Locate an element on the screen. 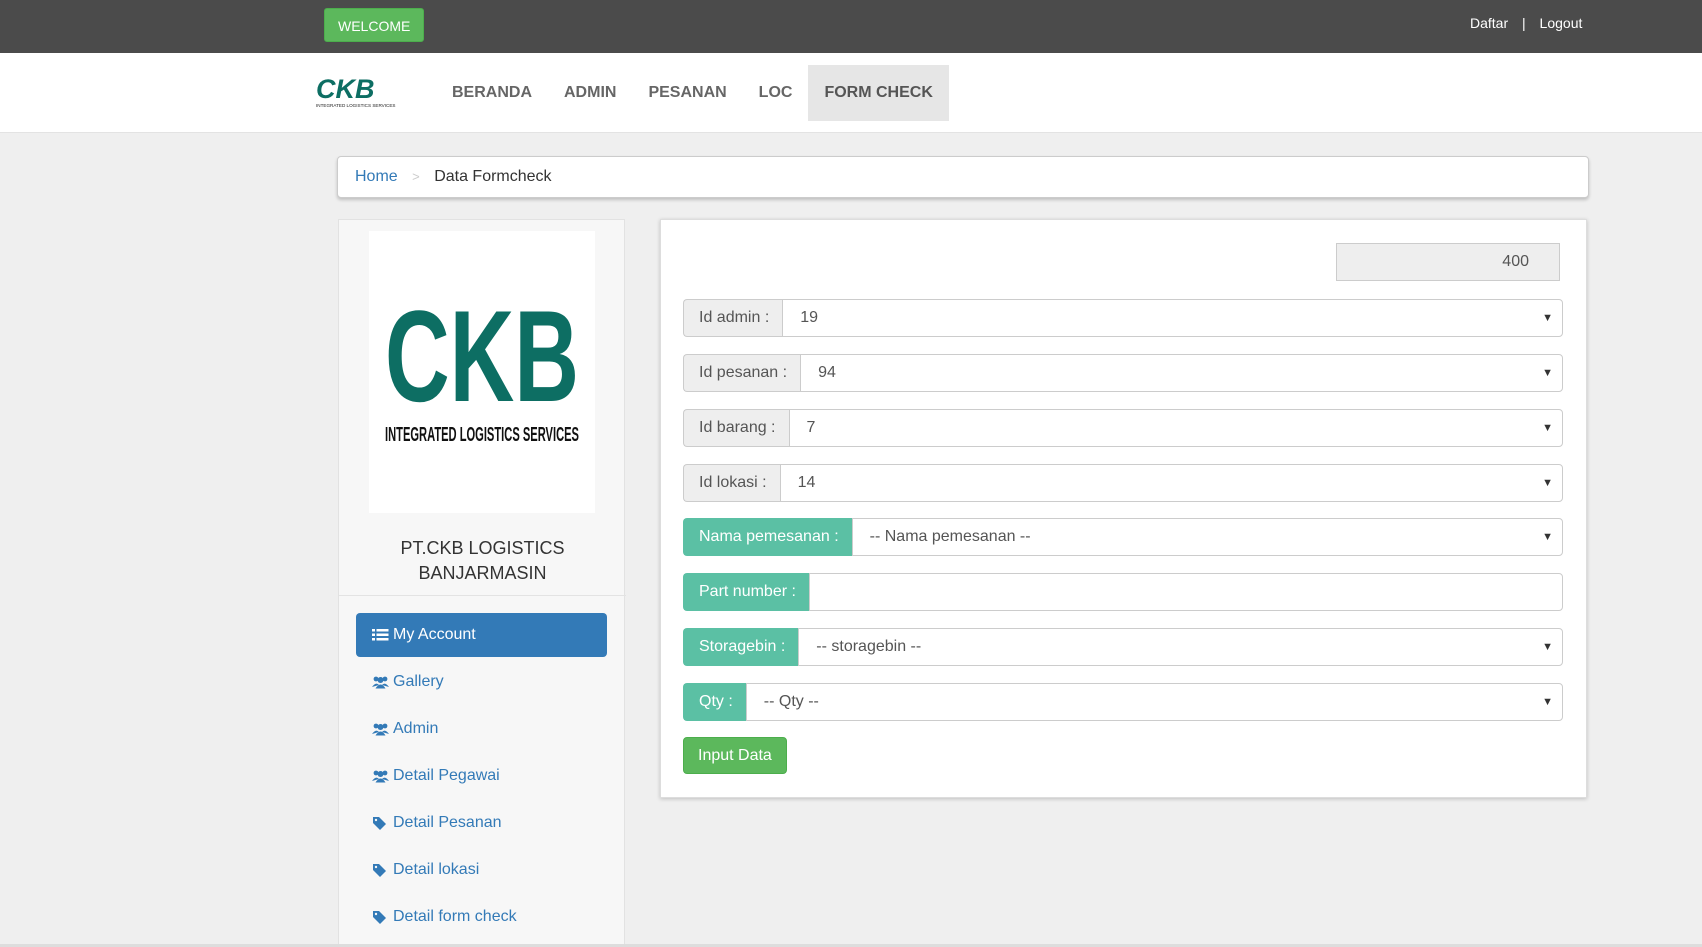  id-barang-label: Id barang : is located at coordinates (736, 428).